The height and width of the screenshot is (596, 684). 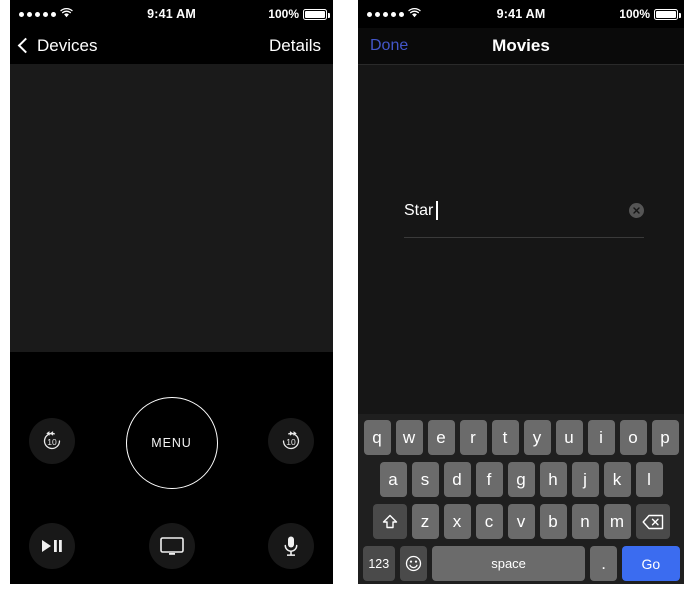 I want to click on status-right-group: 100%, so click(x=299, y=14).